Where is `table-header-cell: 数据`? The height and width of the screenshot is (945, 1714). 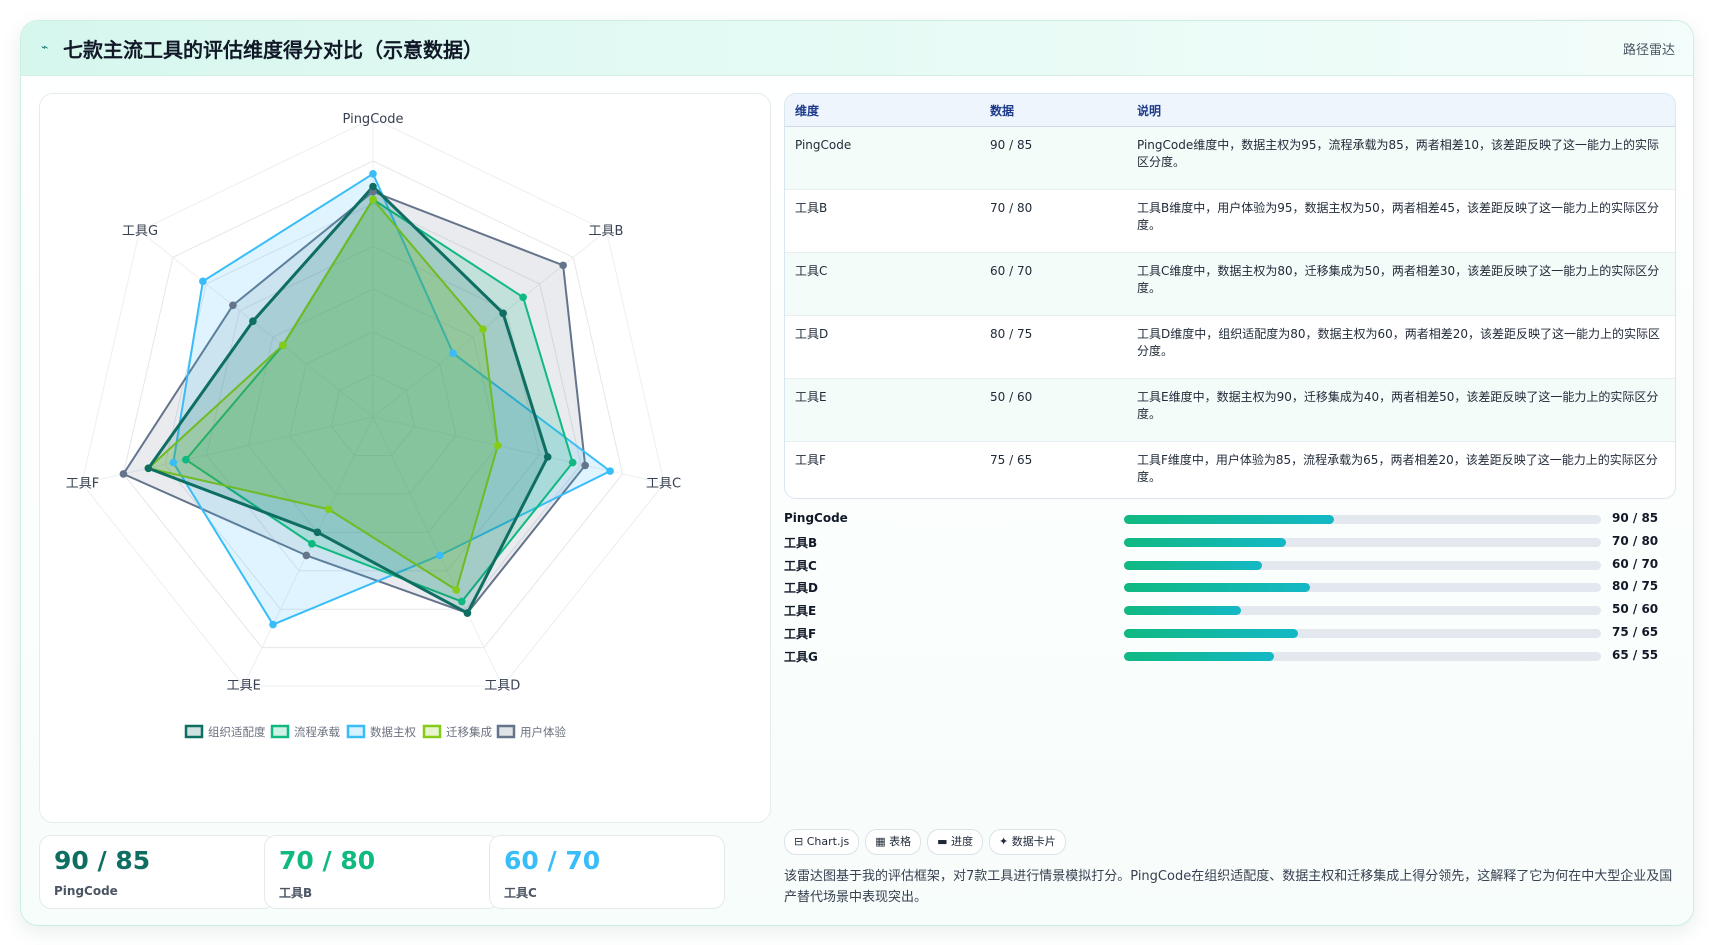
table-header-cell: 数据 is located at coordinates (1053, 110).